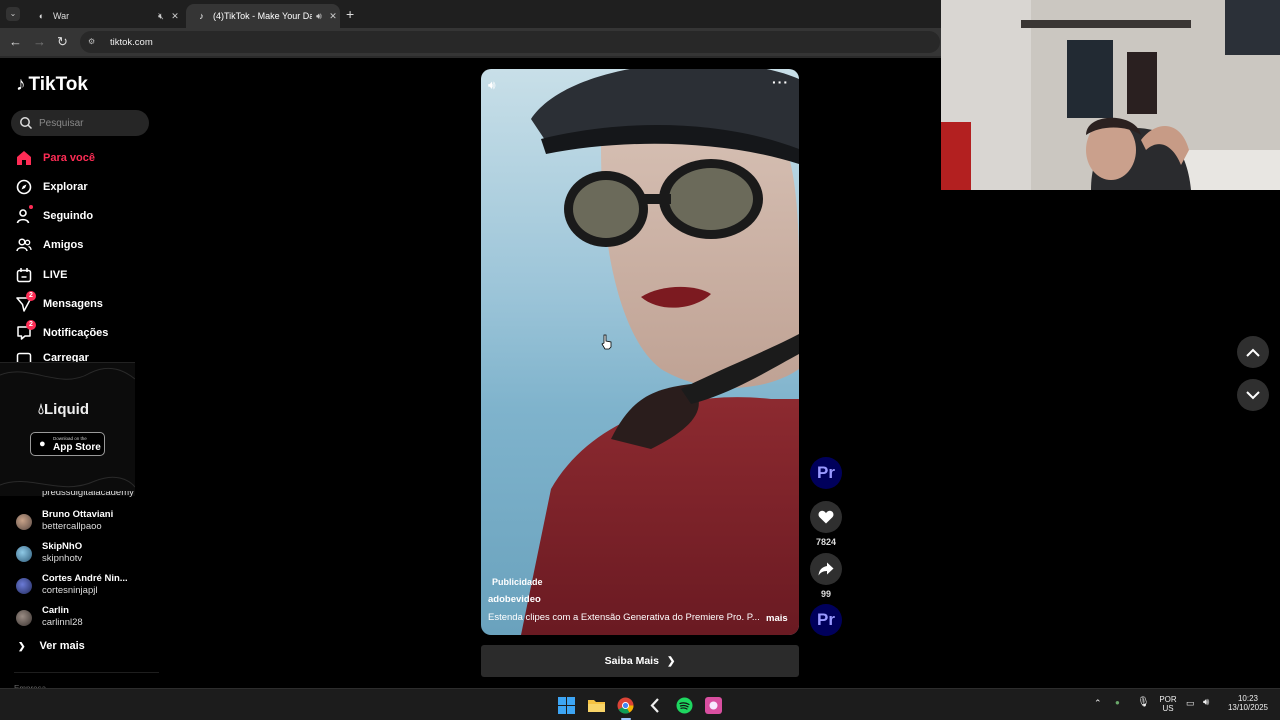  What do you see at coordinates (67, 409) in the screenshot?
I see `liquid-brand-text: Liquid` at bounding box center [67, 409].